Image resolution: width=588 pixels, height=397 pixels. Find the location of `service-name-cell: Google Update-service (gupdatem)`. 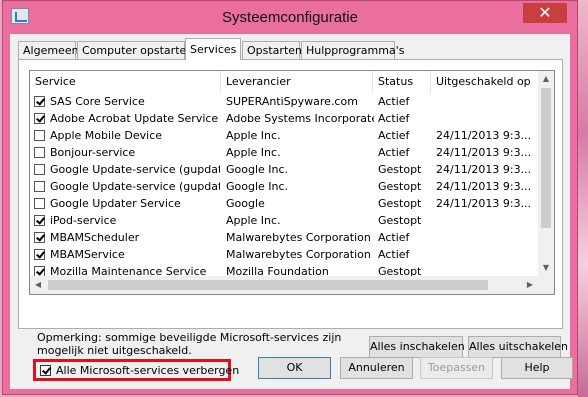

service-name-cell: Google Update-service (gupdatem) is located at coordinates (135, 186).